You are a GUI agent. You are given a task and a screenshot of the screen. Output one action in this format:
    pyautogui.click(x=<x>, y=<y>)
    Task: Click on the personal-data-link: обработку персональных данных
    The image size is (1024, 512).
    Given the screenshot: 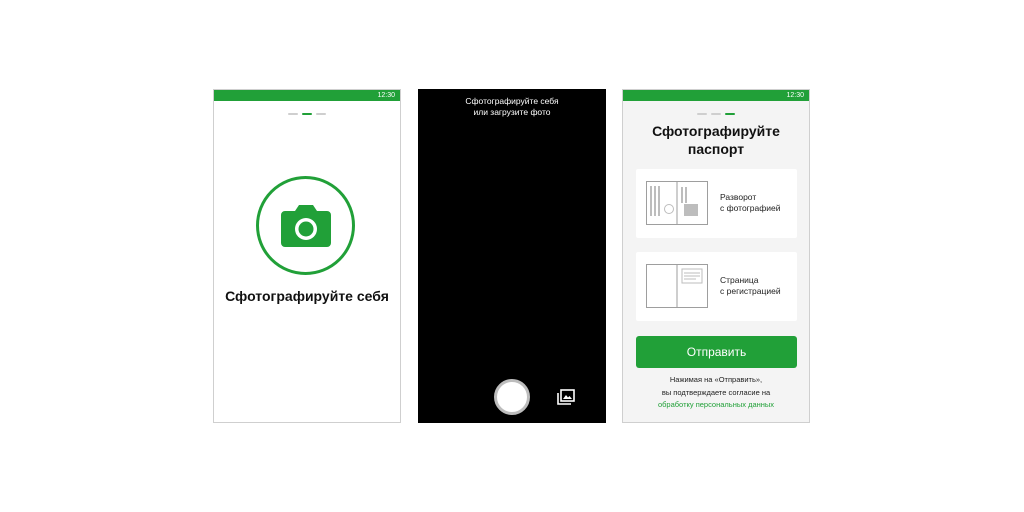 What is the action you would take?
    pyautogui.click(x=716, y=405)
    